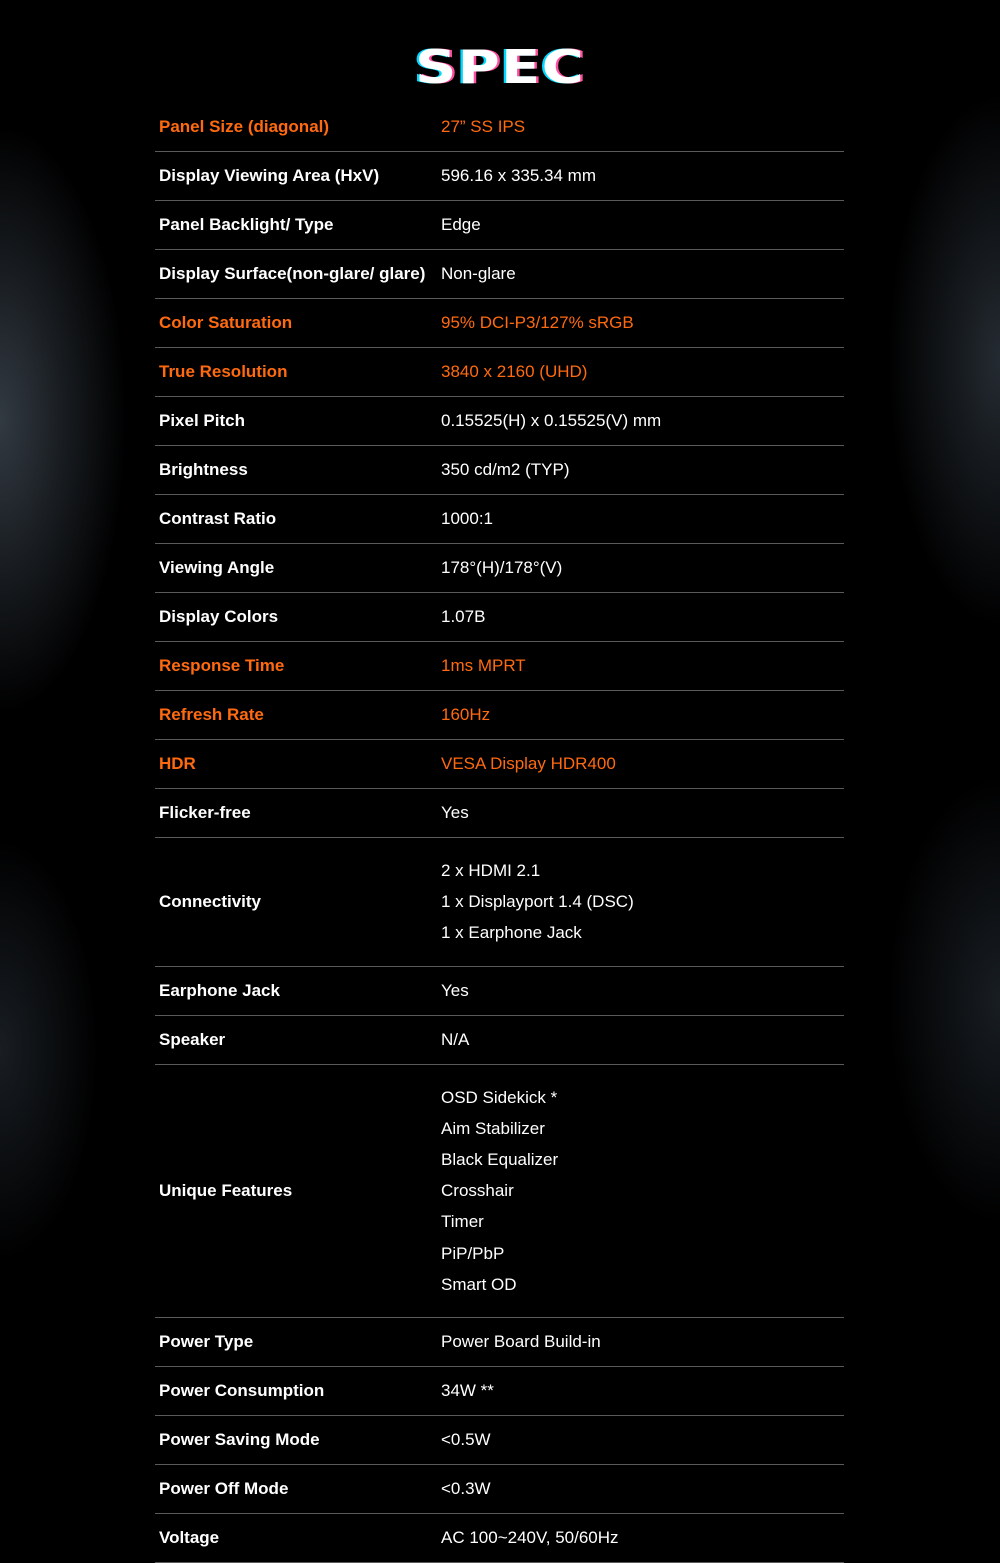 This screenshot has height=1563, width=1000. Describe the element at coordinates (642, 225) in the screenshot. I see `spec-value: Edge` at that location.